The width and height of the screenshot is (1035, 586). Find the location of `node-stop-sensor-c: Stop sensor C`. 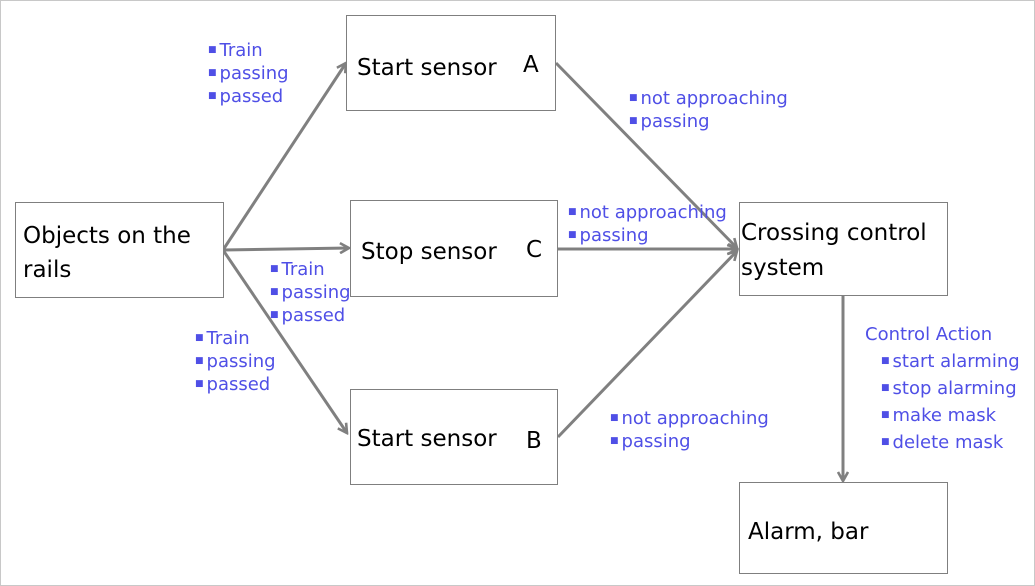

node-stop-sensor-c: Stop sensor C is located at coordinates (454, 248).